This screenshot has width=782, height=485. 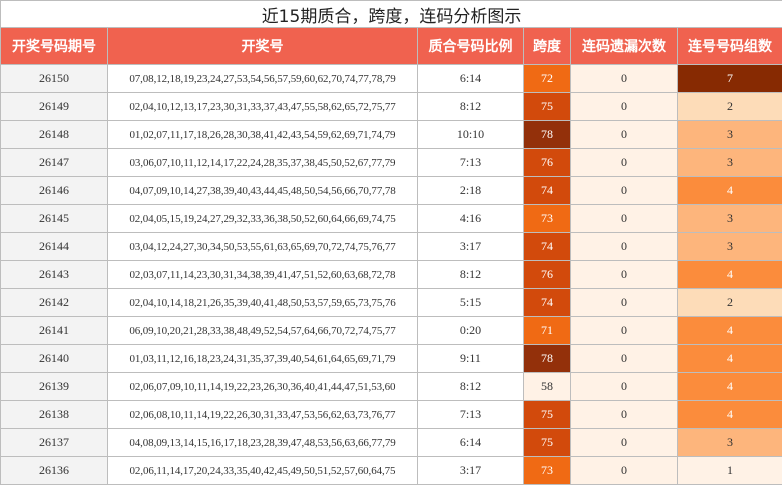 I want to click on cell-issue: 26143, so click(x=54, y=274).